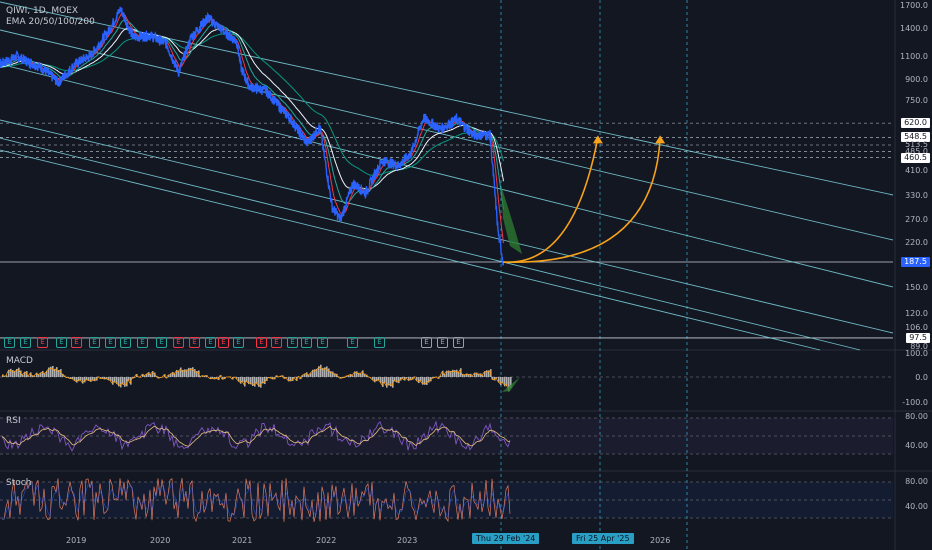  What do you see at coordinates (921, 377) in the screenshot?
I see `macd-tick-label: 0.0` at bounding box center [921, 377].